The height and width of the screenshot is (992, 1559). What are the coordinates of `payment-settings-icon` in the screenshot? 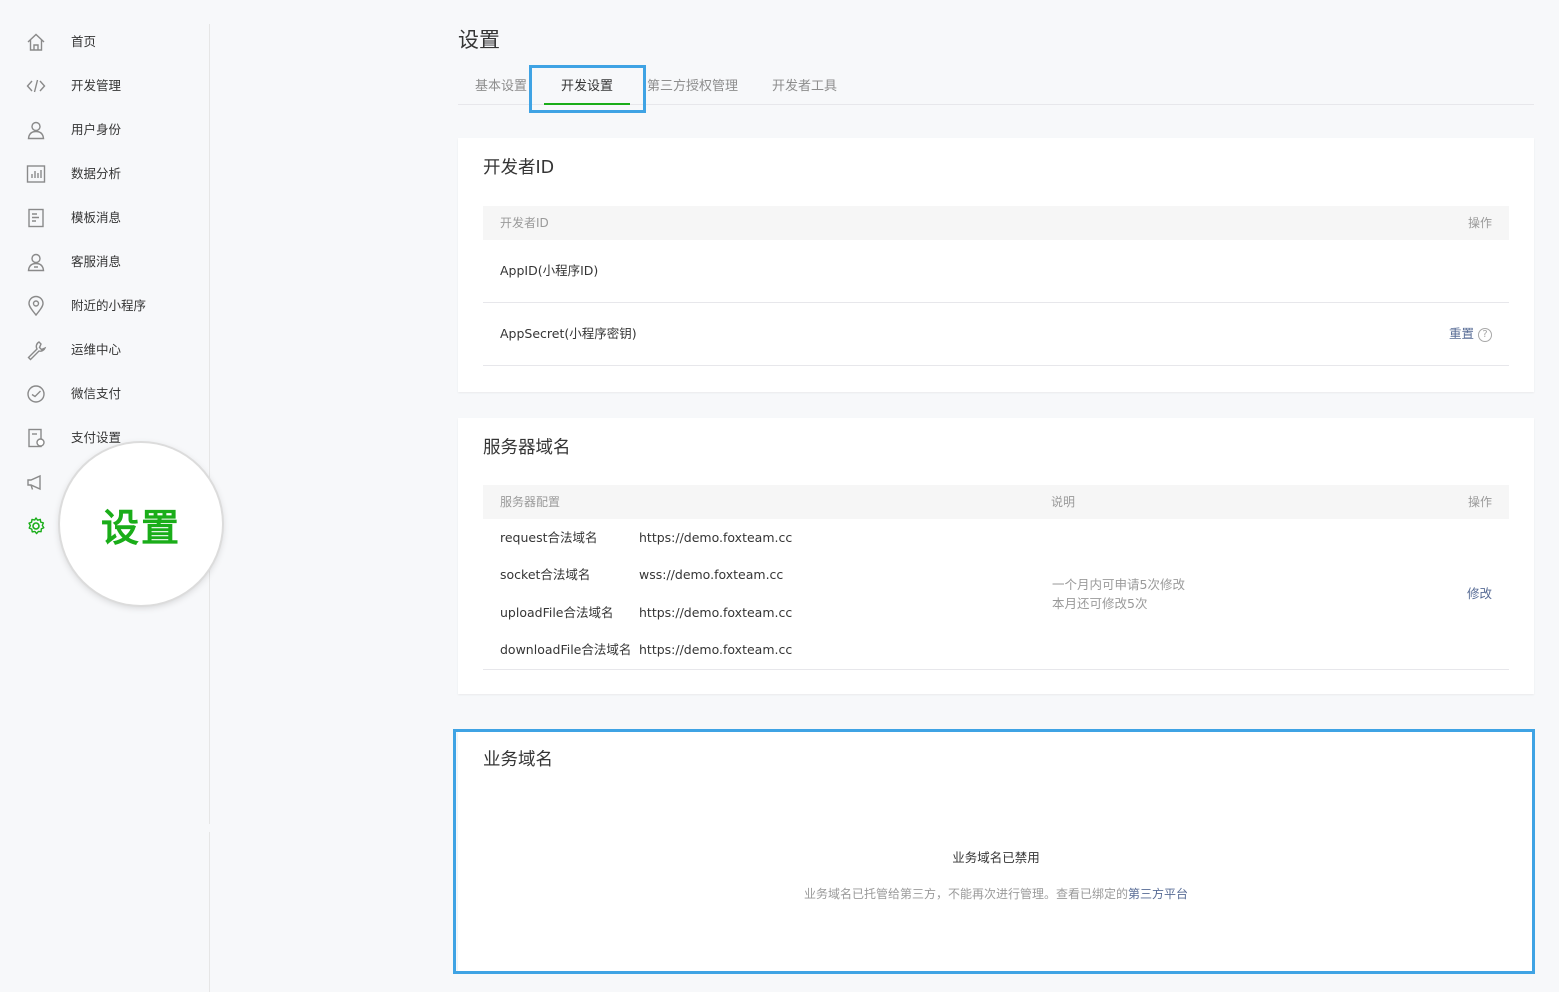 It's located at (36, 438).